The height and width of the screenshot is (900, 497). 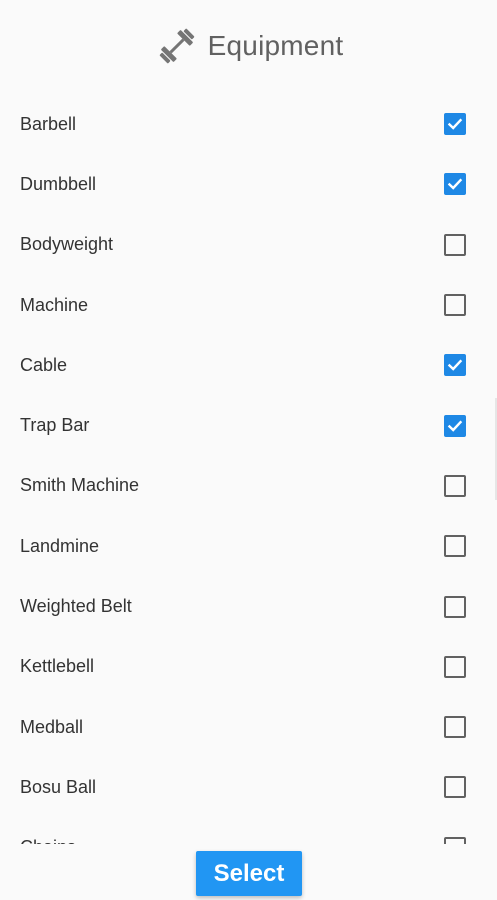 What do you see at coordinates (67, 244) in the screenshot?
I see `item-label: Bodyweight` at bounding box center [67, 244].